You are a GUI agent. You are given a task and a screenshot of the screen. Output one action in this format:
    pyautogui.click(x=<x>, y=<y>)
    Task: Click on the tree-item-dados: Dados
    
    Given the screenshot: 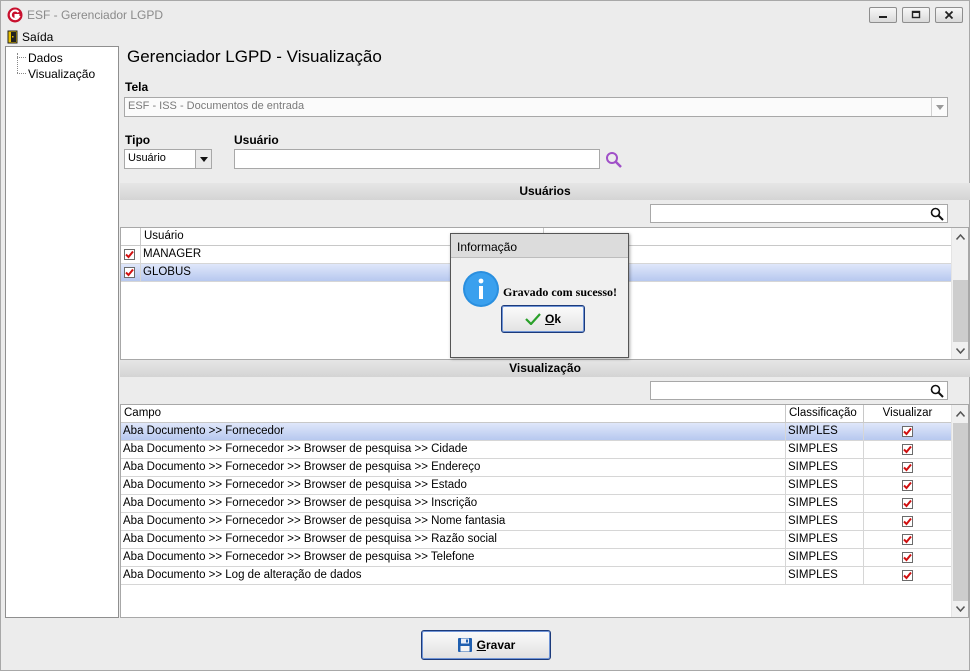 What is the action you would take?
    pyautogui.click(x=45, y=58)
    